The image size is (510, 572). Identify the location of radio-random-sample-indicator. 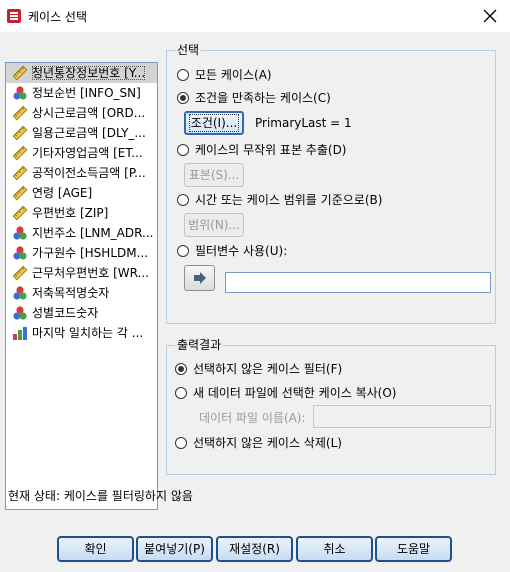
(183, 150).